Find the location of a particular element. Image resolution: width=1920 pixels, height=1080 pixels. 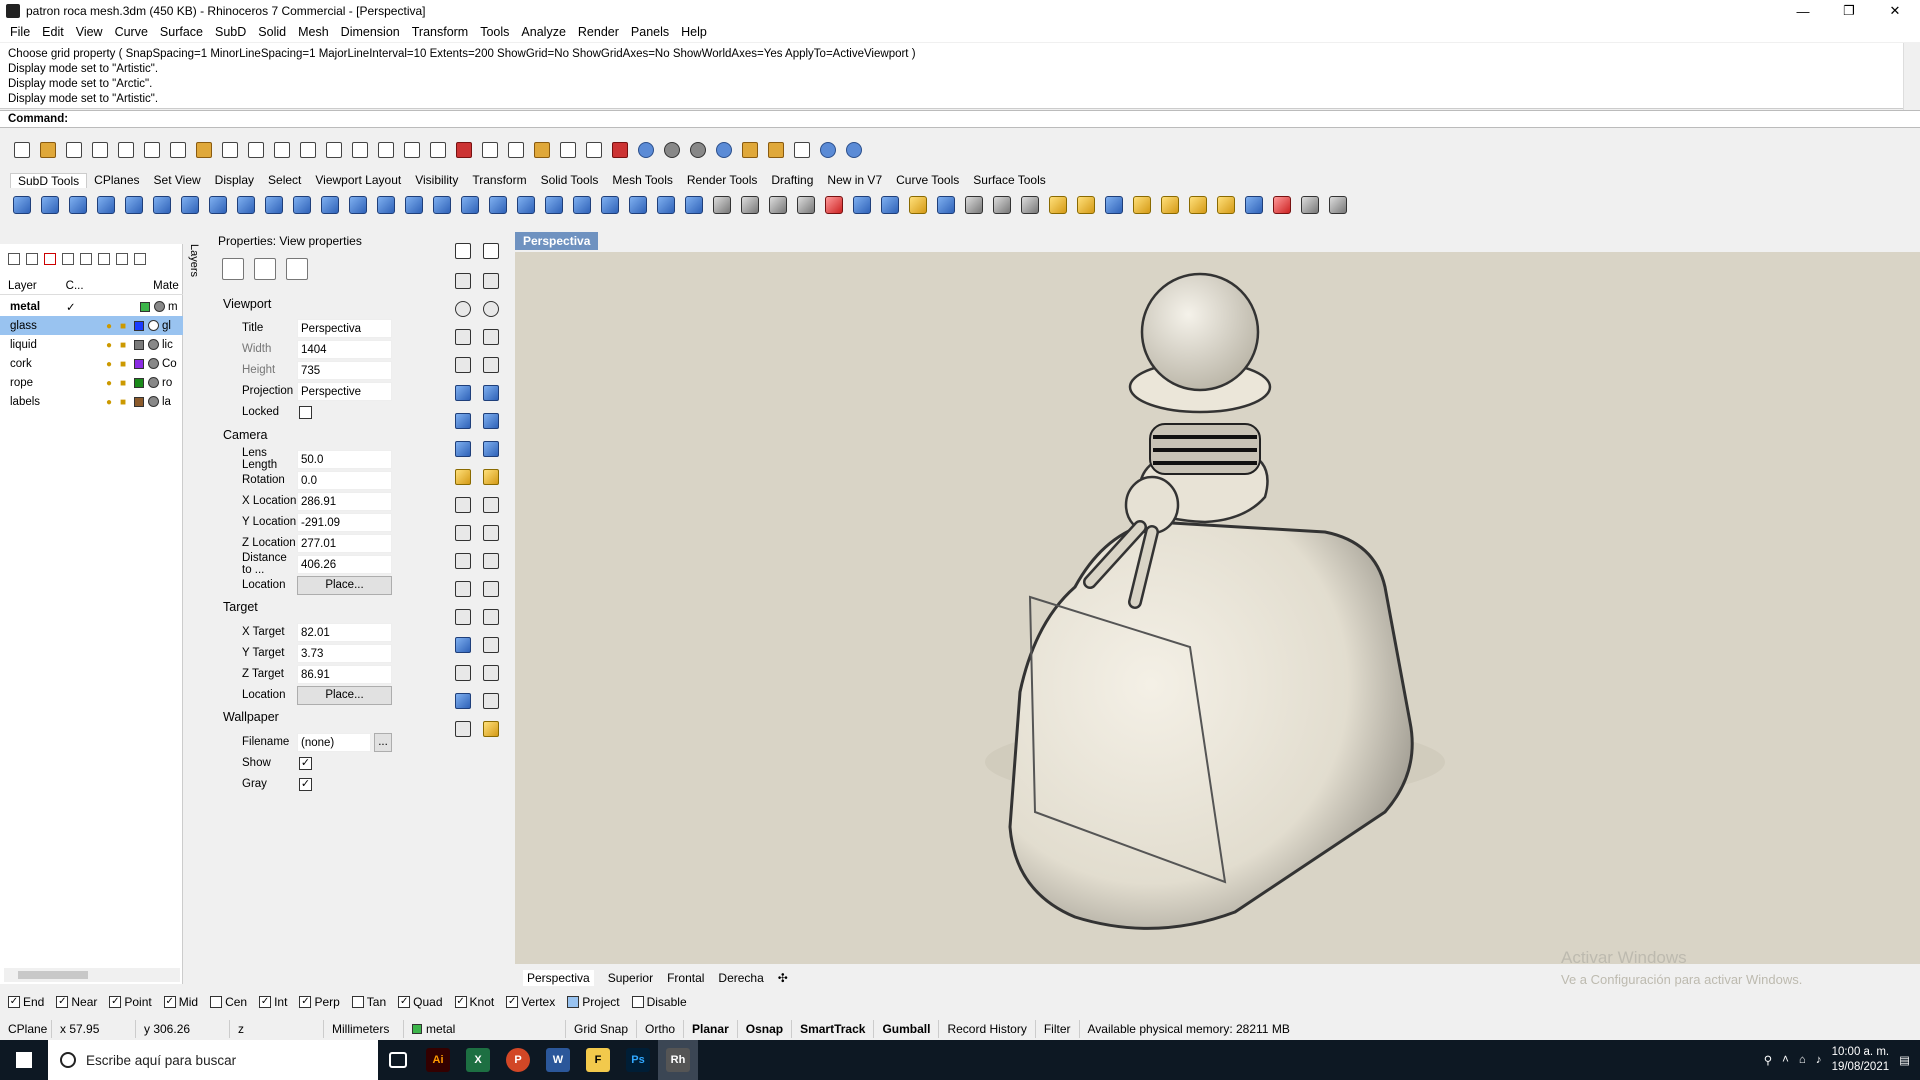

layer-row-rope: rope ● ■ ro is located at coordinates (91, 382).